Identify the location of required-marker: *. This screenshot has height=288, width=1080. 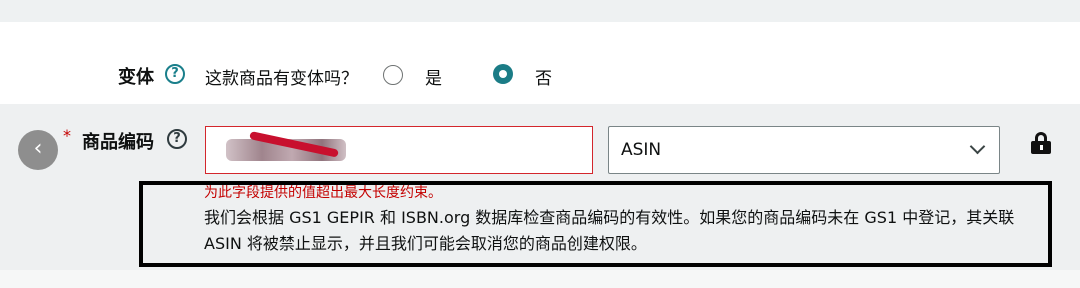
(67, 135).